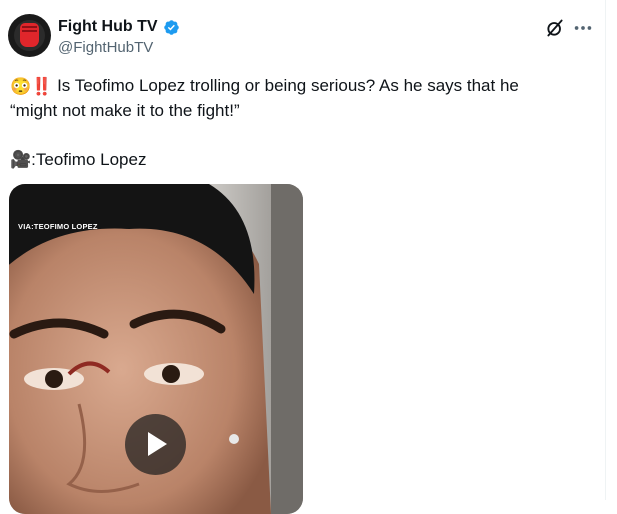 The image size is (617, 514). I want to click on movie-camera-emoji: 🎥, so click(21, 159).